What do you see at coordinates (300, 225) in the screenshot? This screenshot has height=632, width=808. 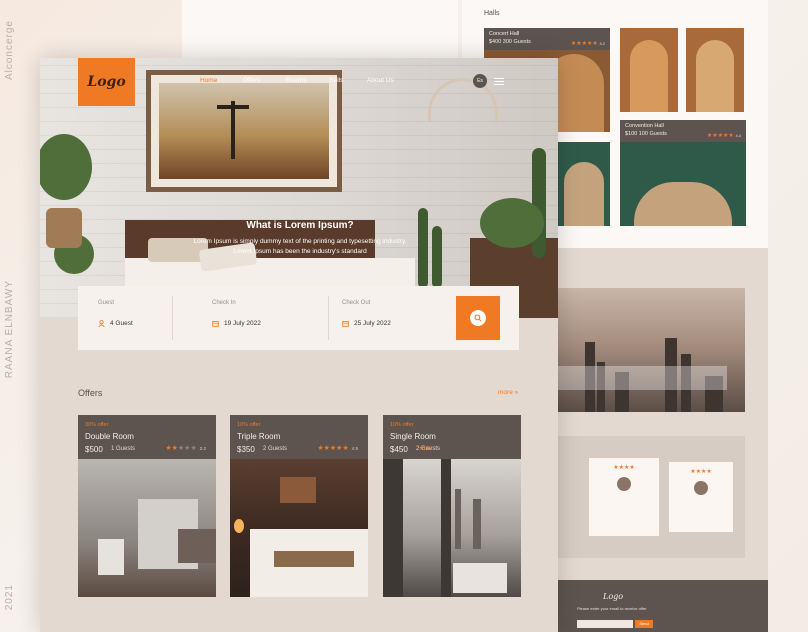 I see `hero-title: What is Lorem Ipsum?` at bounding box center [300, 225].